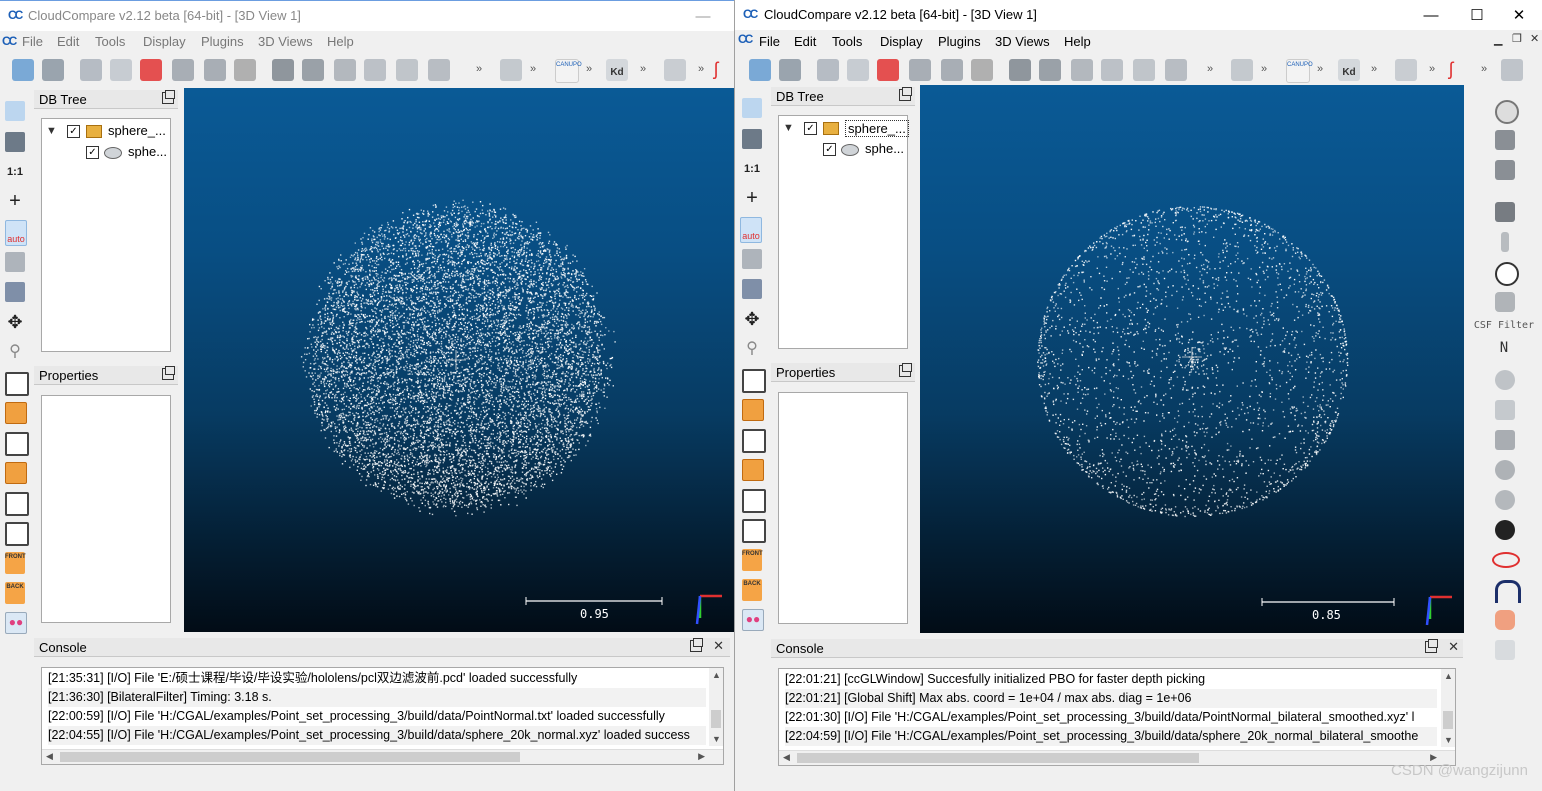 Image resolution: width=1542 pixels, height=791 pixels. Describe the element at coordinates (1505, 410) in the screenshot. I see `m3c2-icon` at that location.